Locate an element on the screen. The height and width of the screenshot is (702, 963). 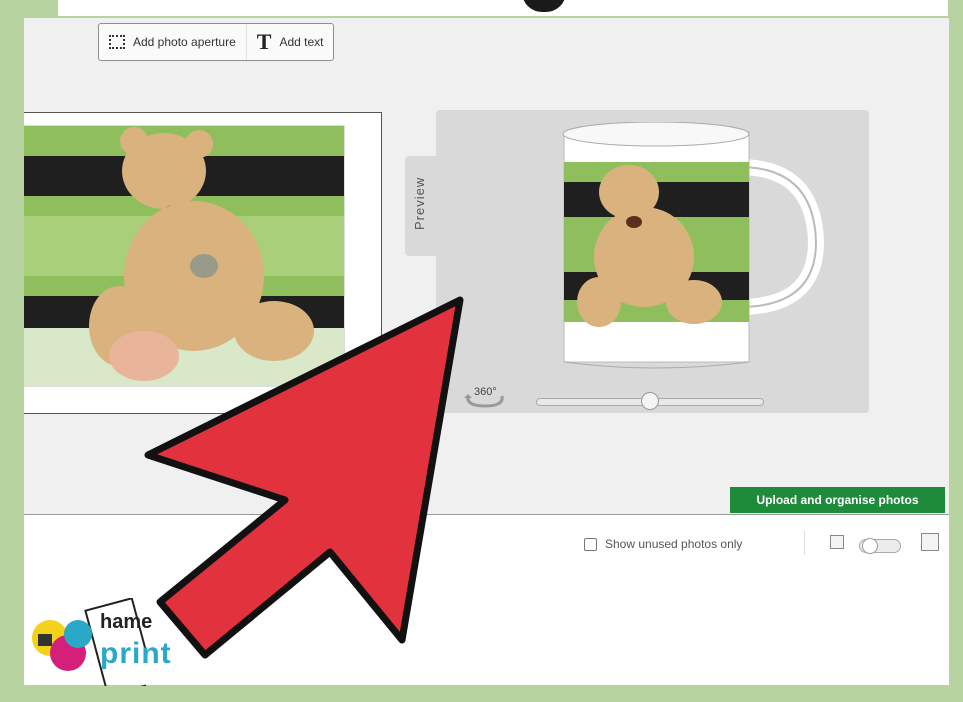
add-photo-aperture-label: Add photo aperture is located at coordinates (184, 42).